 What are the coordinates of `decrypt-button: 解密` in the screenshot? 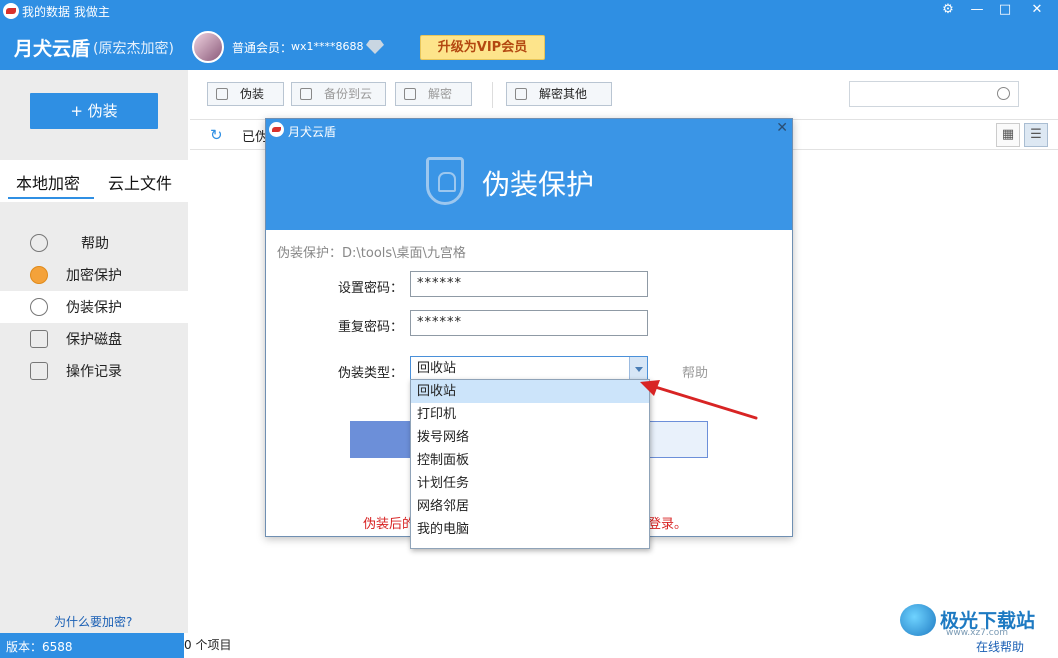 It's located at (433, 94).